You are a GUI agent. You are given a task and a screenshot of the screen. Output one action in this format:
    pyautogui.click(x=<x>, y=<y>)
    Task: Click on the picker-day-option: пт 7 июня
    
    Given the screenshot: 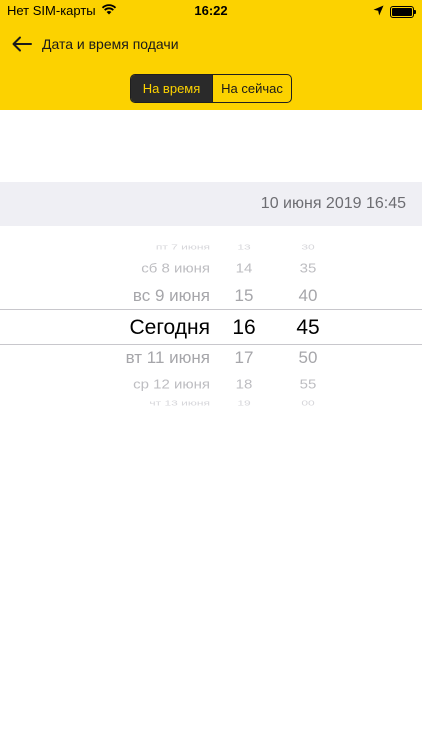 What is the action you would take?
    pyautogui.click(x=135, y=247)
    